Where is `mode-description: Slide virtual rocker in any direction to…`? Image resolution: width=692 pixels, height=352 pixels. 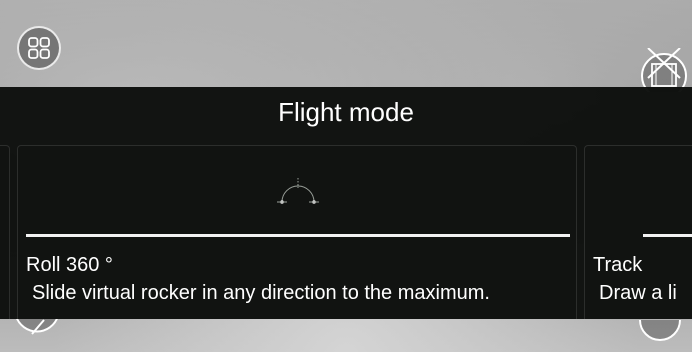
mode-description: Slide virtual rocker in any direction to… is located at coordinates (261, 293).